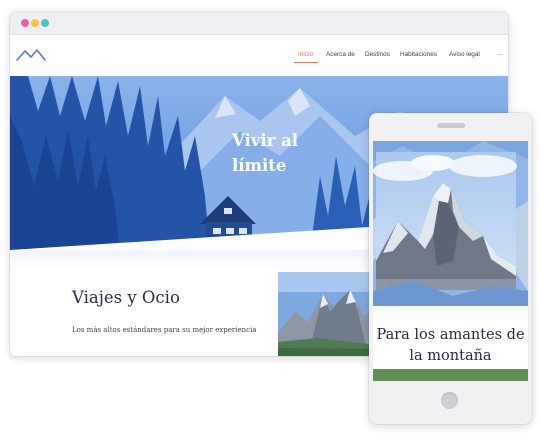  I want to click on nav-item-inicio: Inicio, so click(305, 54).